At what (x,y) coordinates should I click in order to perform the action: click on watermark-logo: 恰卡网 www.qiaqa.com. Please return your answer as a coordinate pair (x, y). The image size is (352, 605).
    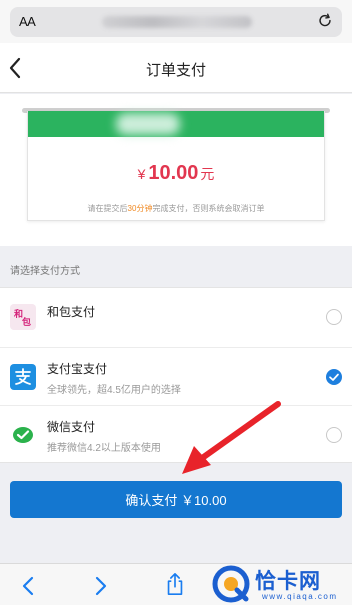
    Looking at the image, I should click on (280, 584).